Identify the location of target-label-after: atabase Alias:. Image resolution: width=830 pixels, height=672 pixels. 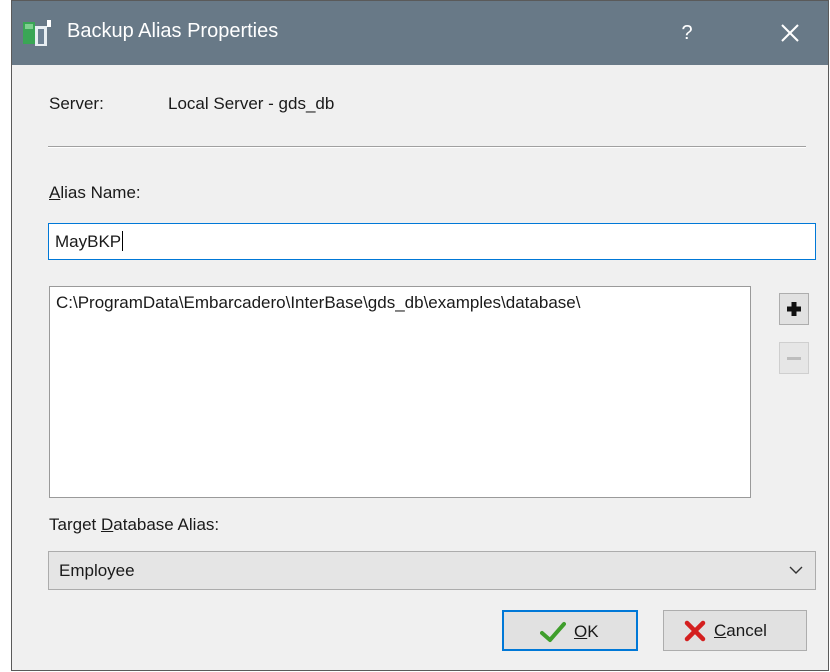
(166, 524).